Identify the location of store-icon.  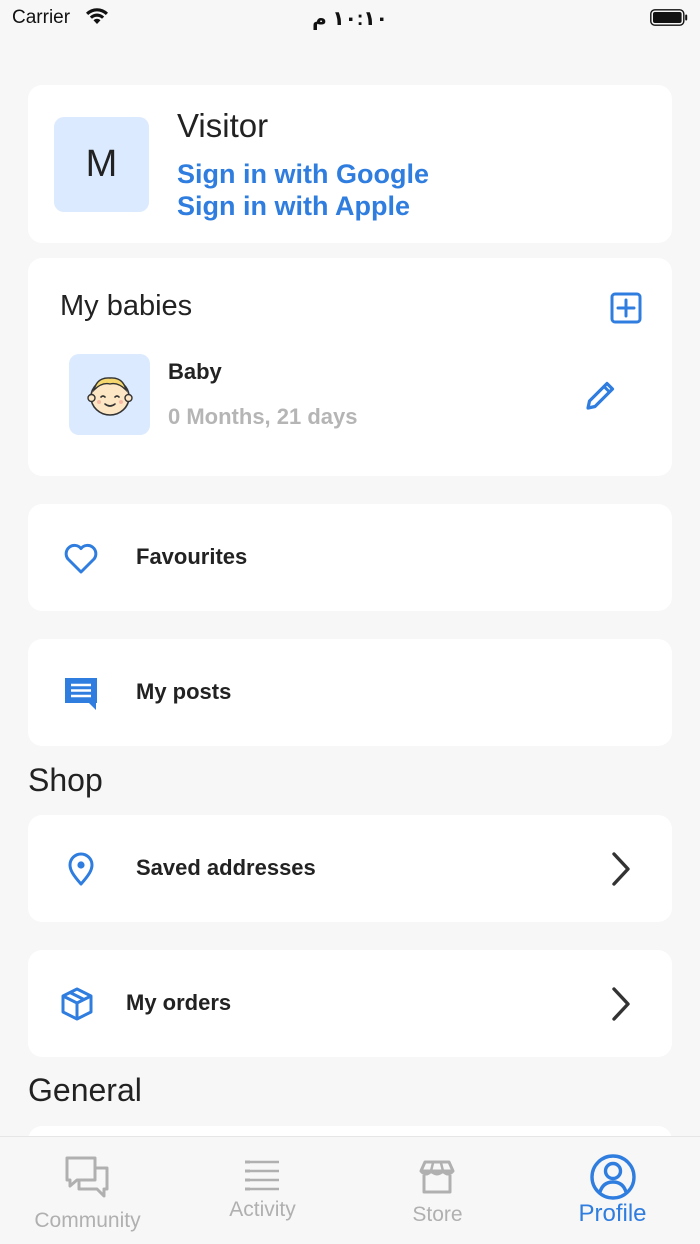
(437, 1177).